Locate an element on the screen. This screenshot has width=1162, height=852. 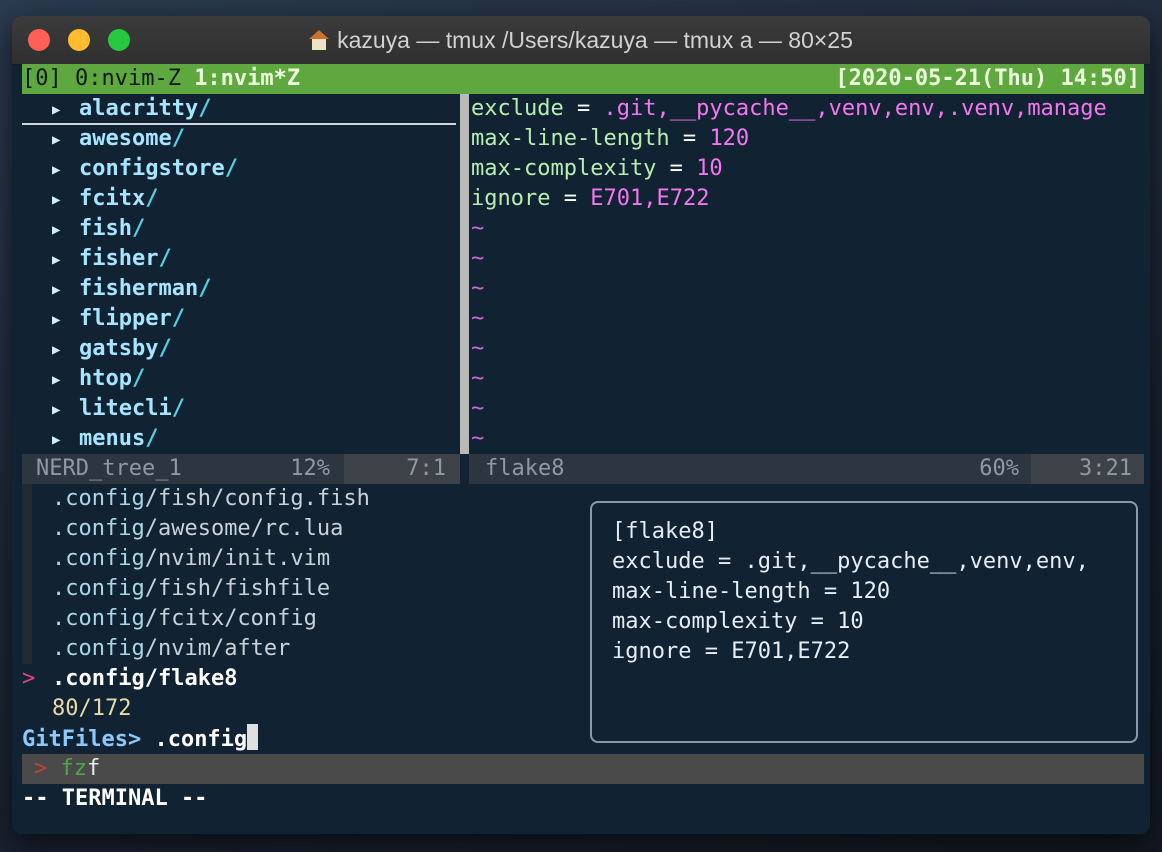
tree-entry-name: fisher is located at coordinates (119, 258).